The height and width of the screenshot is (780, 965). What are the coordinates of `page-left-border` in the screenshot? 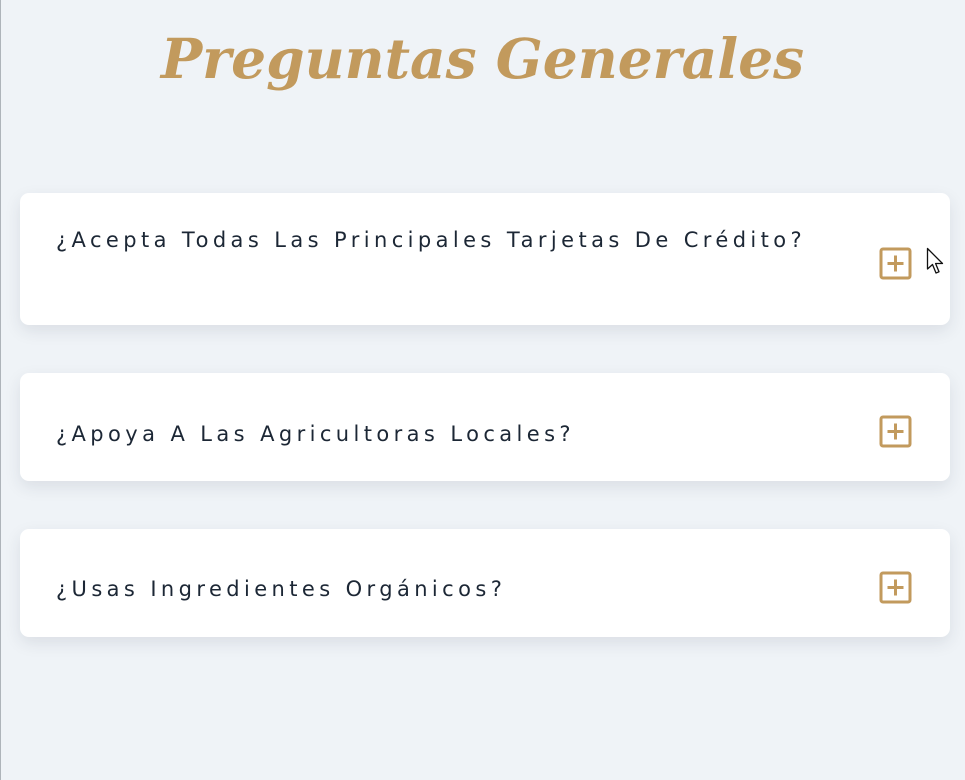 It's located at (0, 390).